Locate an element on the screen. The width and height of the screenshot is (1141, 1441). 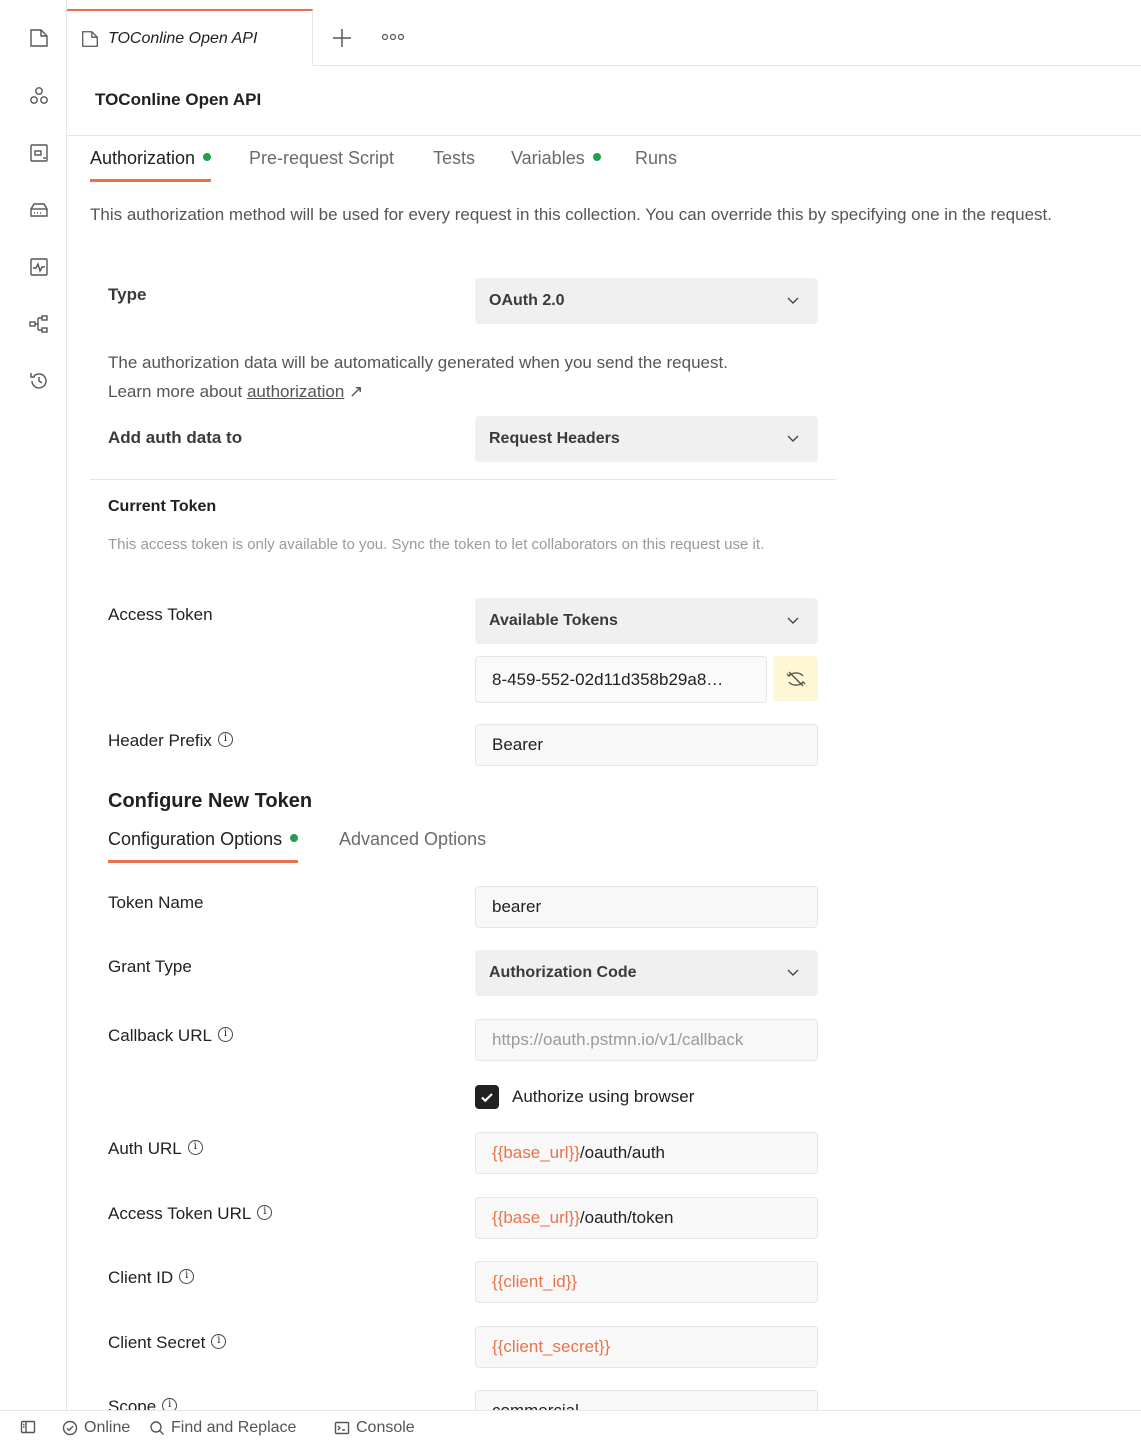
apis-icon is located at coordinates (39, 96).